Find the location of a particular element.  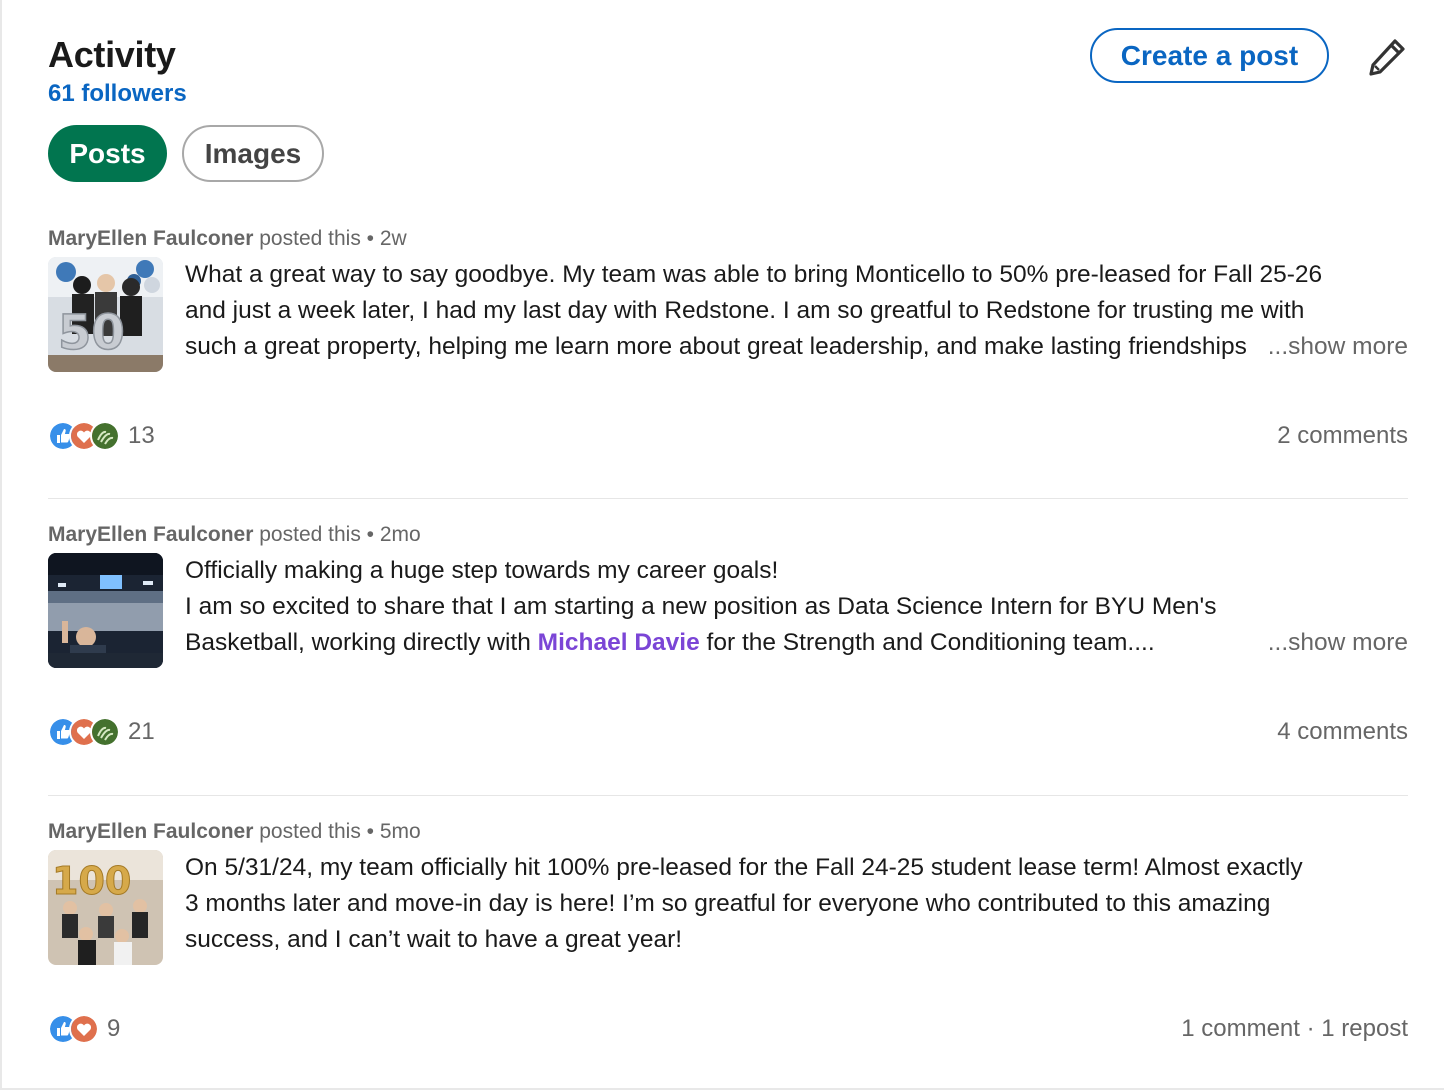

reactions-summary: 21 is located at coordinates (101, 732).